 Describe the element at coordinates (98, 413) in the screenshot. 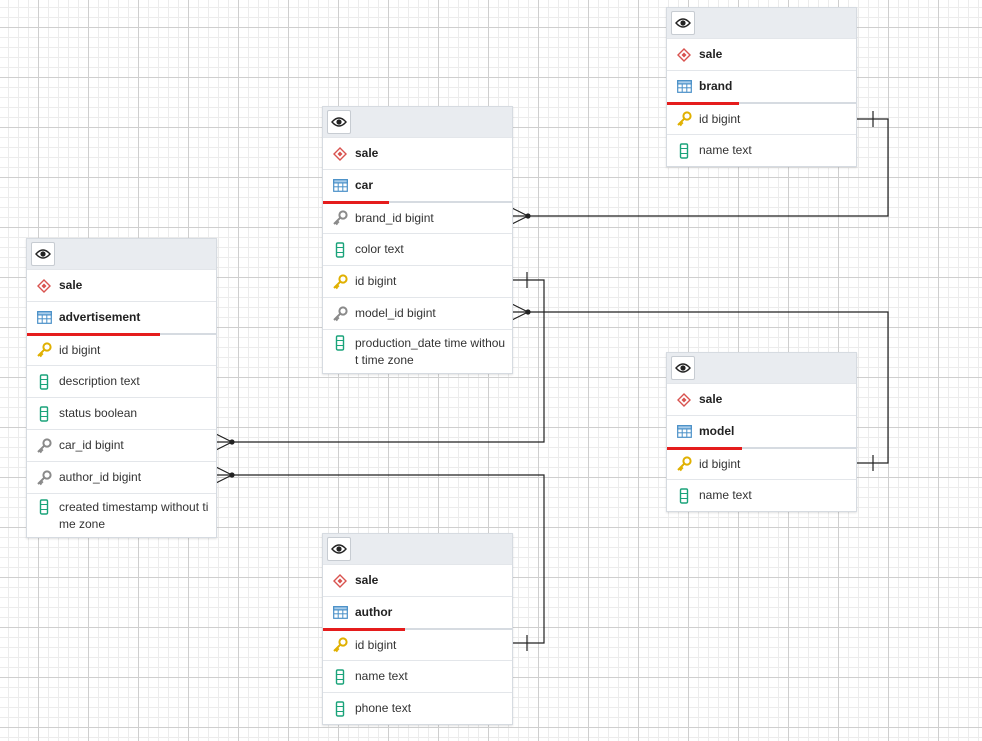

I see `column-label: status boolean` at that location.